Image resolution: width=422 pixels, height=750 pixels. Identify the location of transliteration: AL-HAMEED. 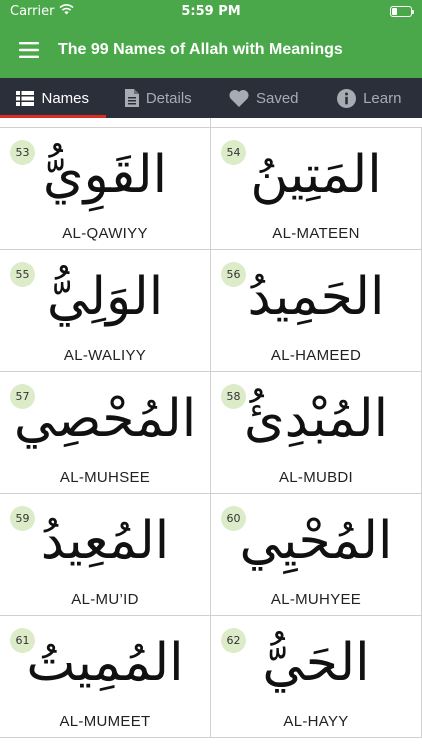
(316, 355).